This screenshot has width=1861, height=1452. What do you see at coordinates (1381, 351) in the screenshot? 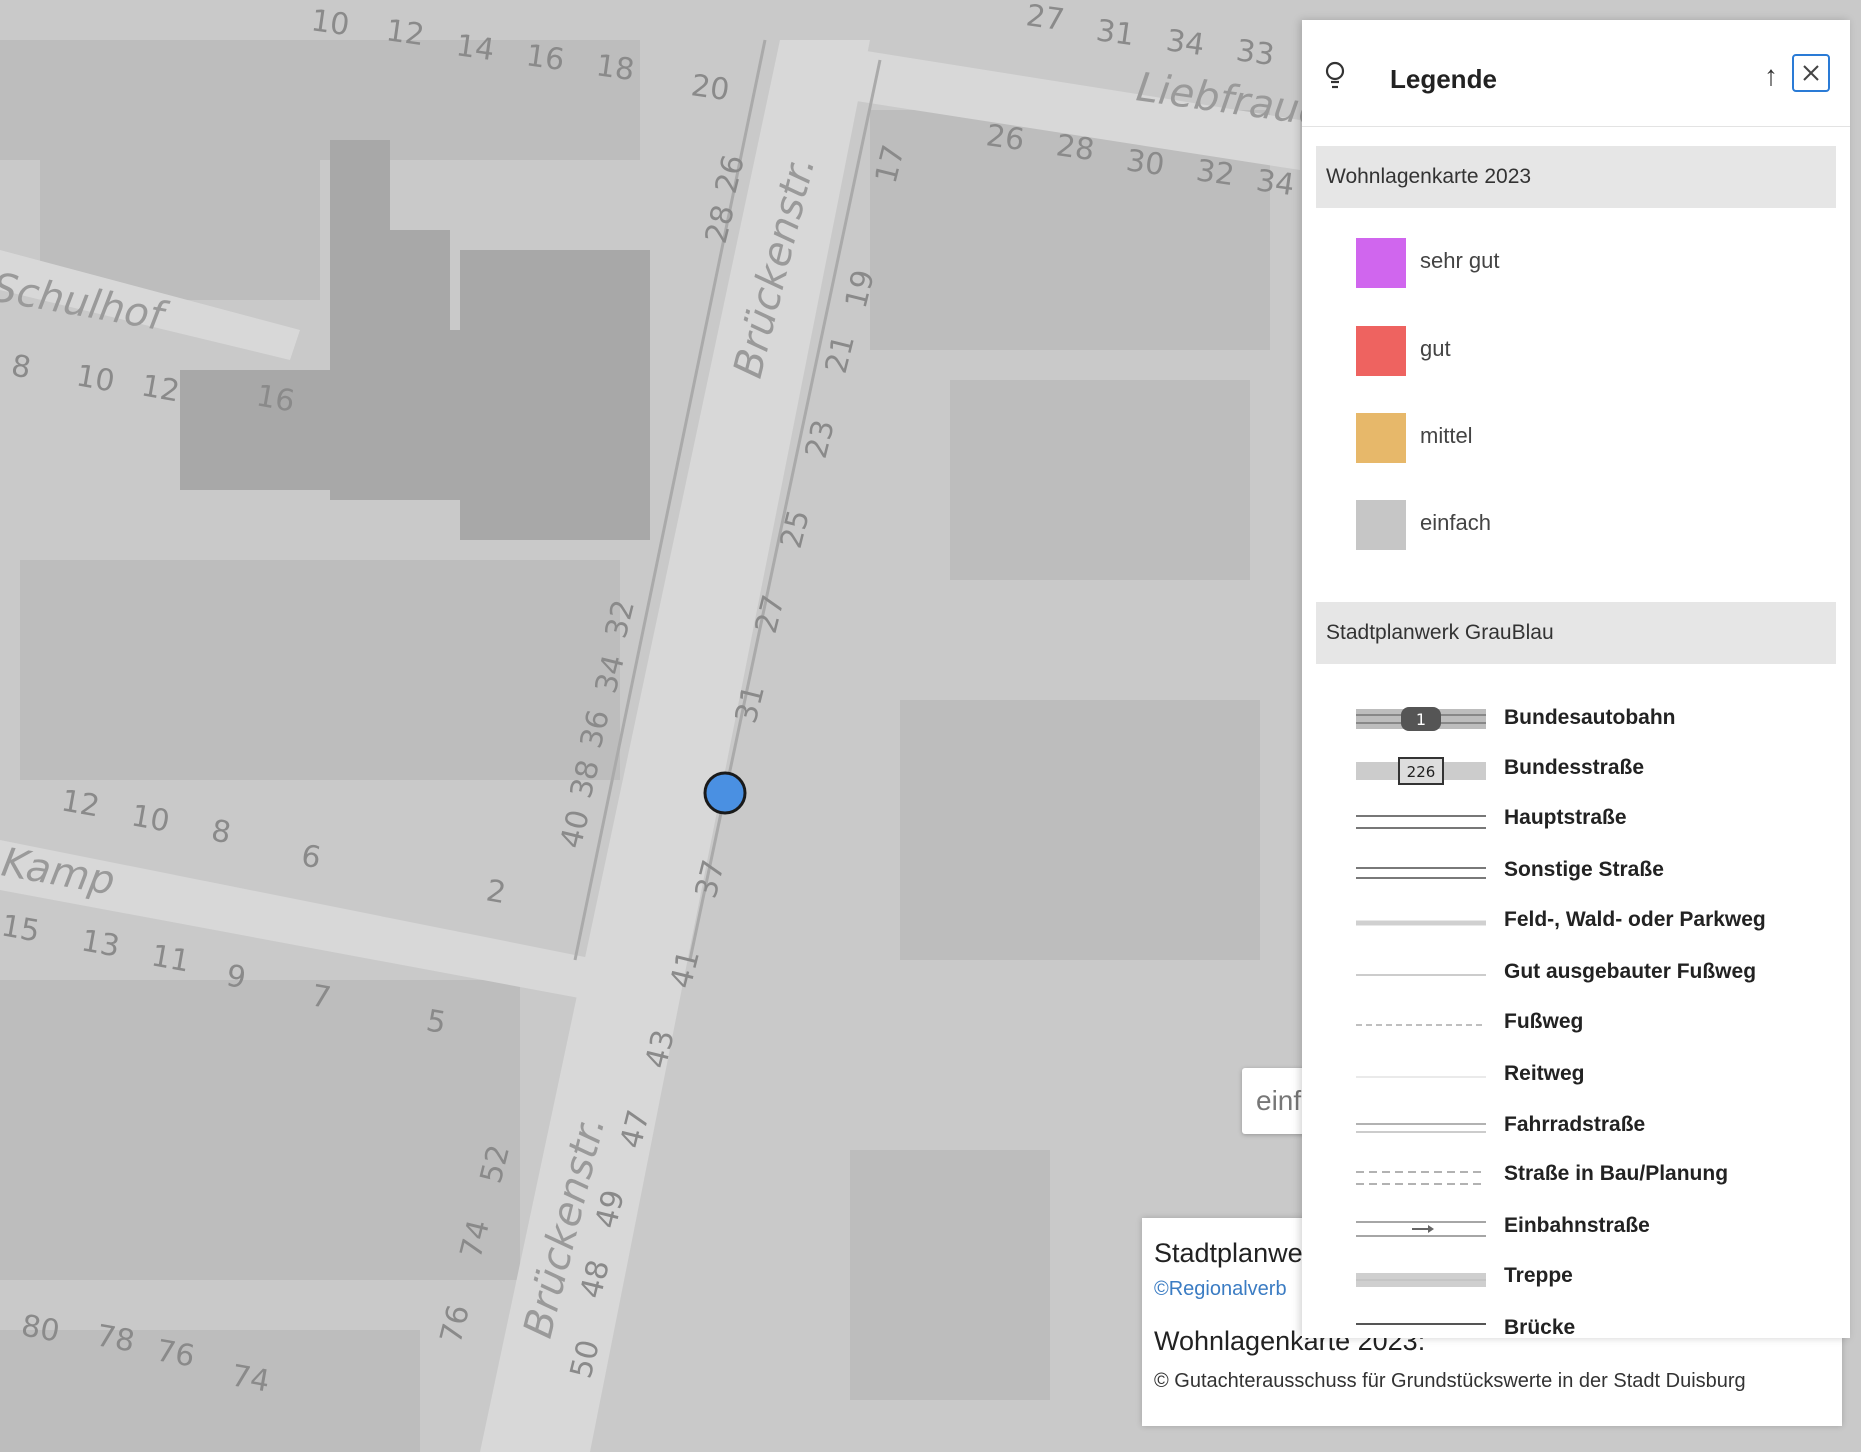
I see `swatch-gut` at bounding box center [1381, 351].